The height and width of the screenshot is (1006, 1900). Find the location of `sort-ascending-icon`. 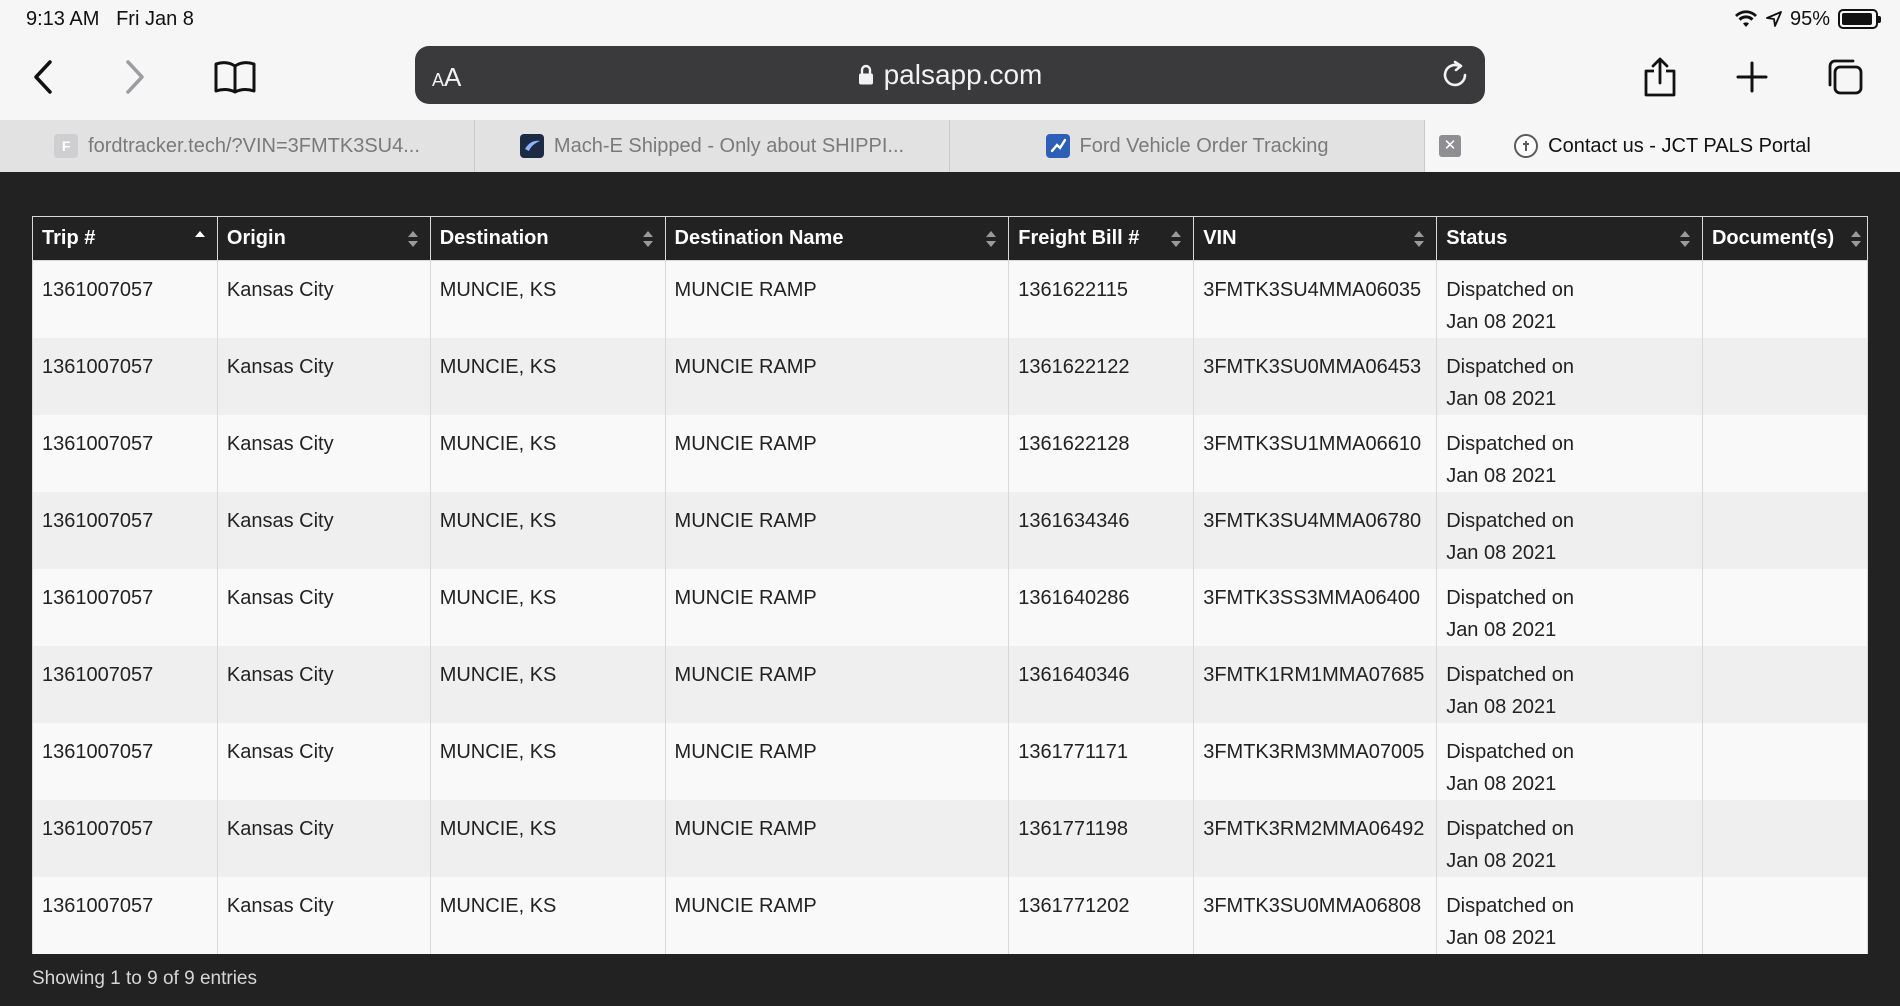

sort-ascending-icon is located at coordinates (199, 239).